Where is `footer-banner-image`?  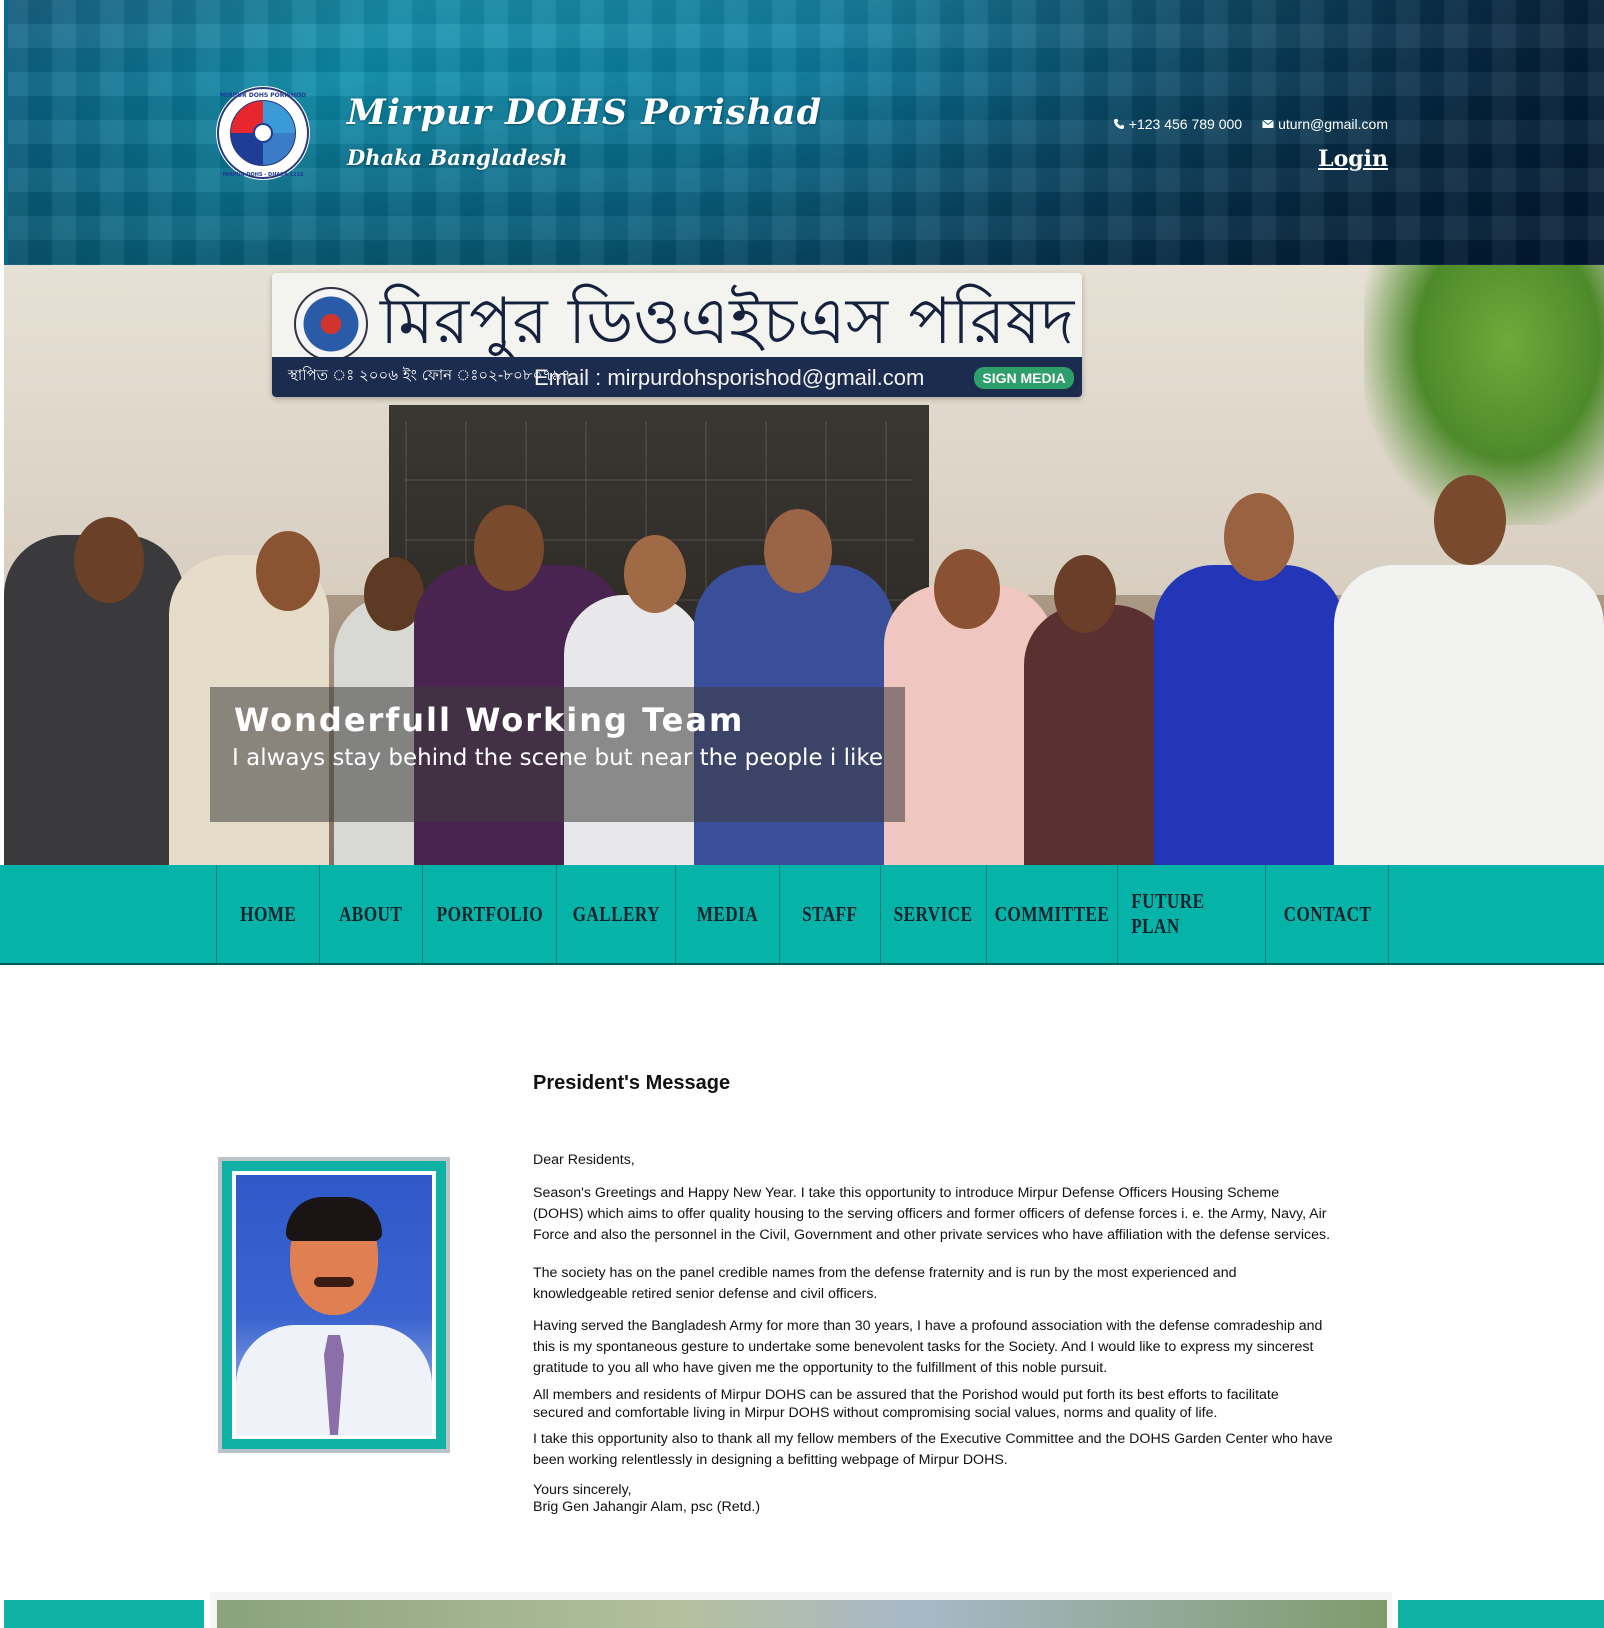 footer-banner-image is located at coordinates (802, 1614).